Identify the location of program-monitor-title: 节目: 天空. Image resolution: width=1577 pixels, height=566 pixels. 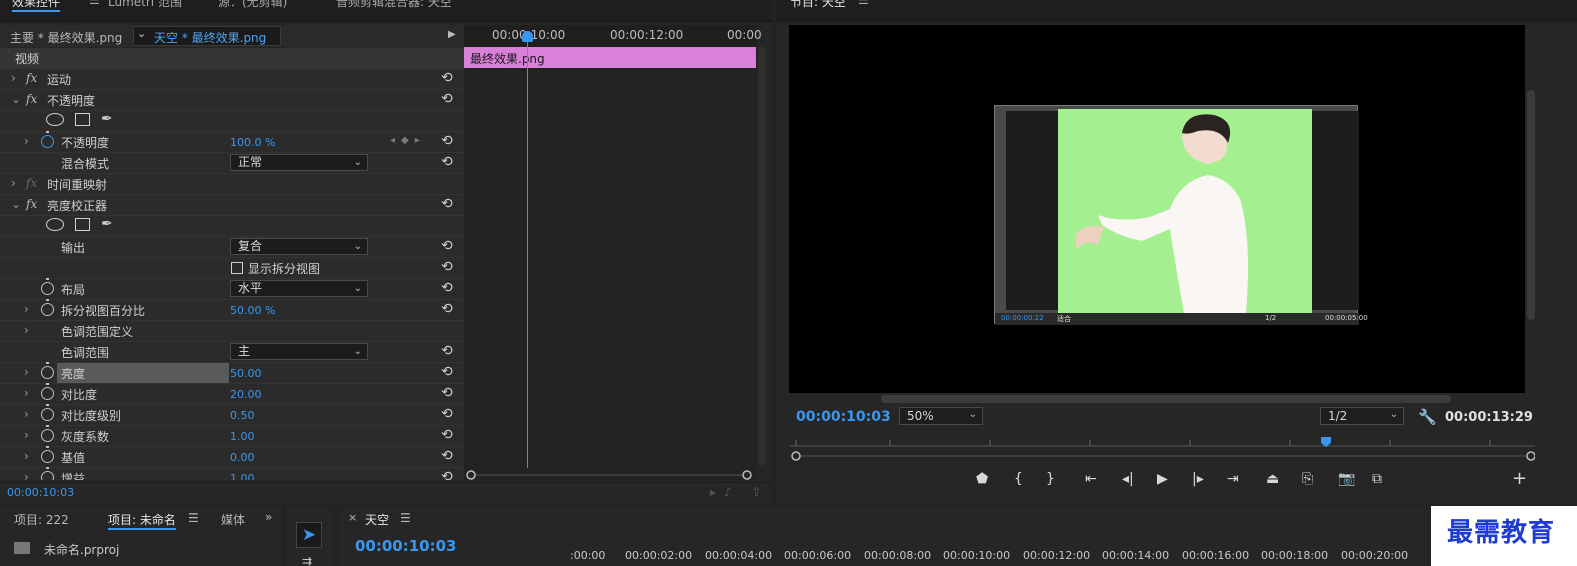
(818, 5).